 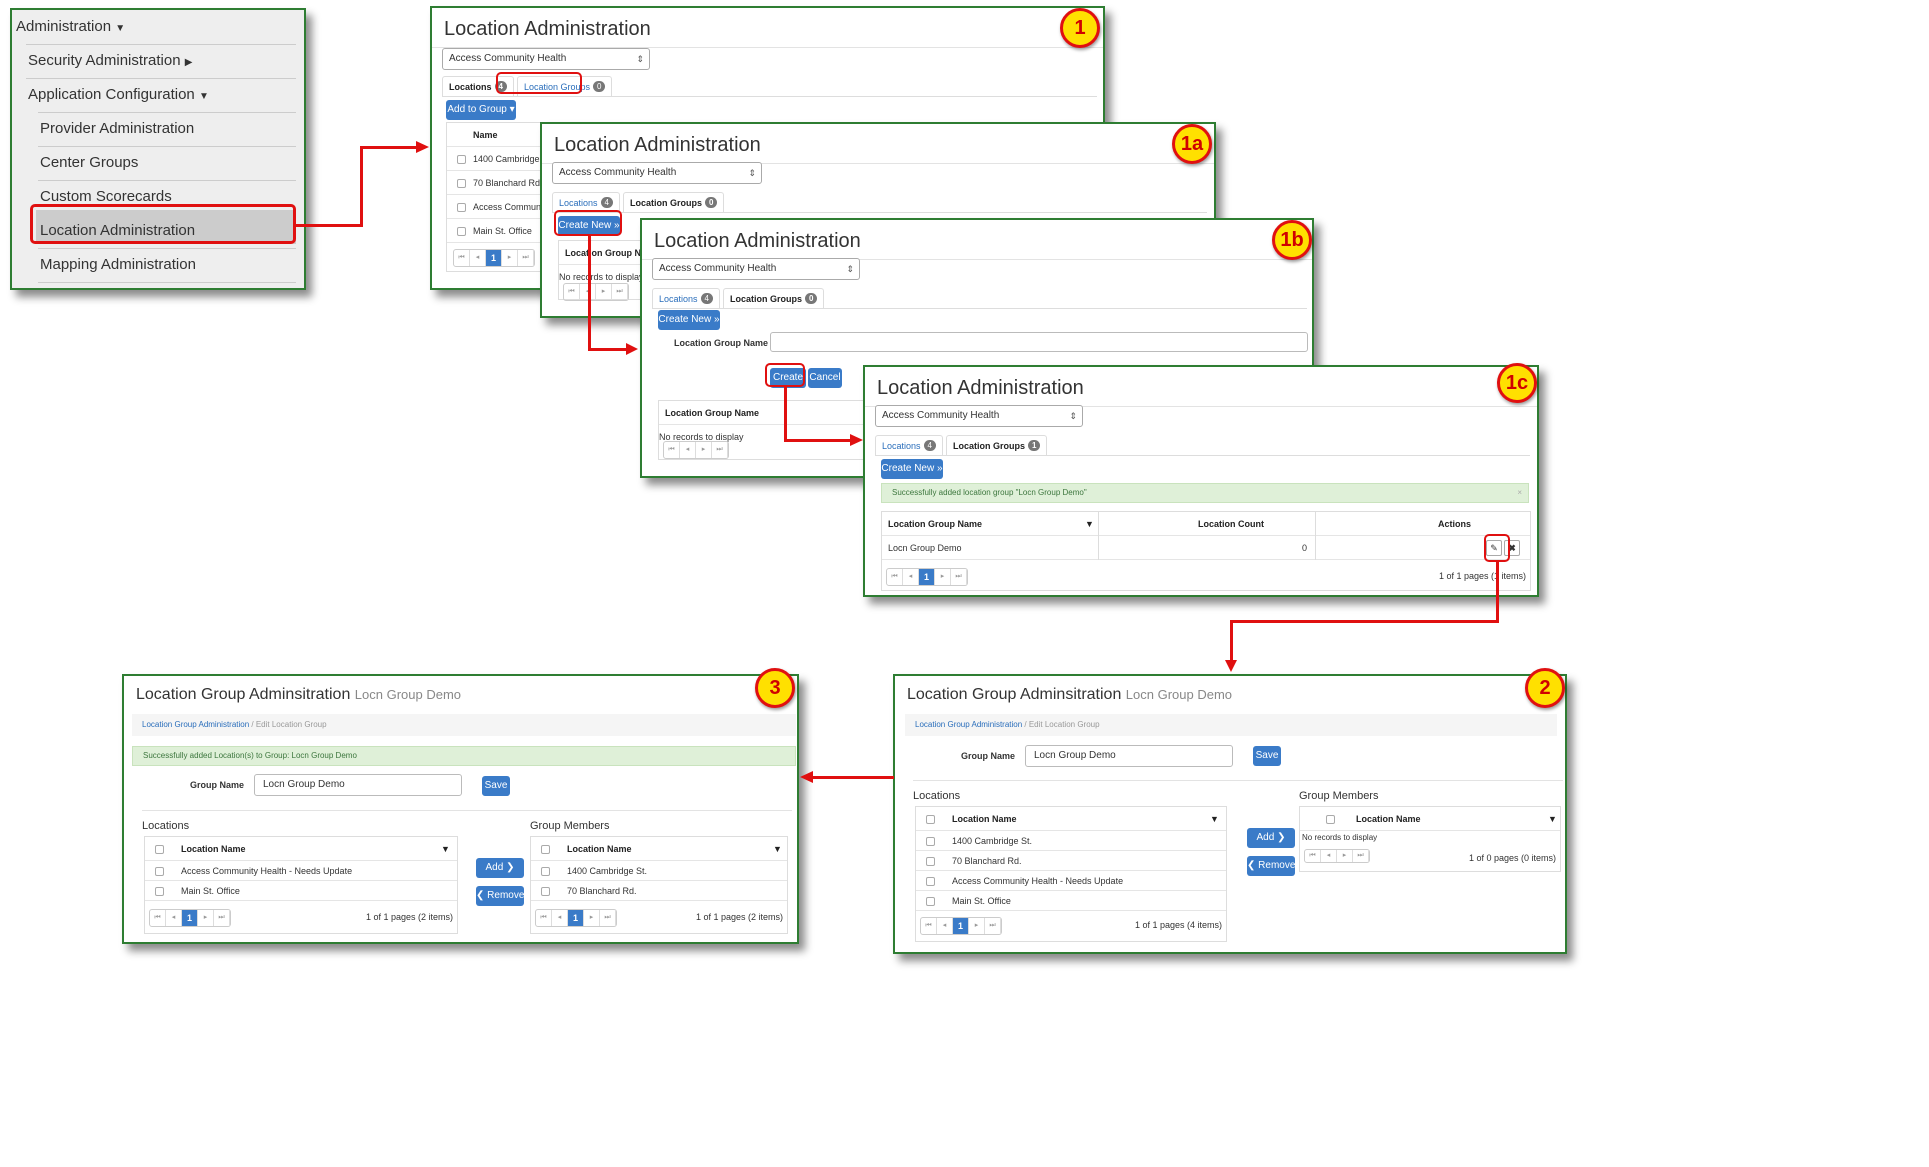 I want to click on menu-center-groups: Center Groups, so click(x=89, y=162).